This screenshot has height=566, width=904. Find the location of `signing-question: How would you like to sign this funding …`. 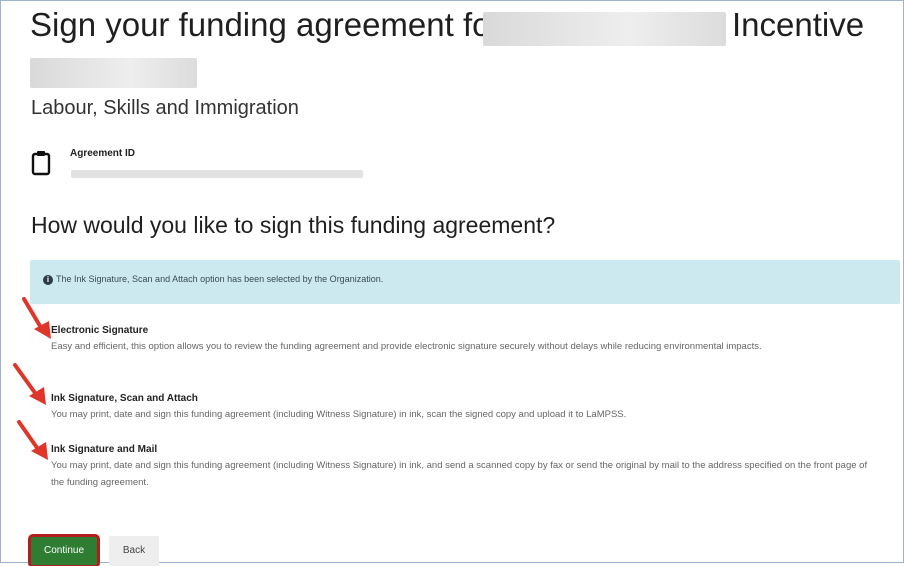

signing-question: How would you like to sign this funding … is located at coordinates (293, 225).